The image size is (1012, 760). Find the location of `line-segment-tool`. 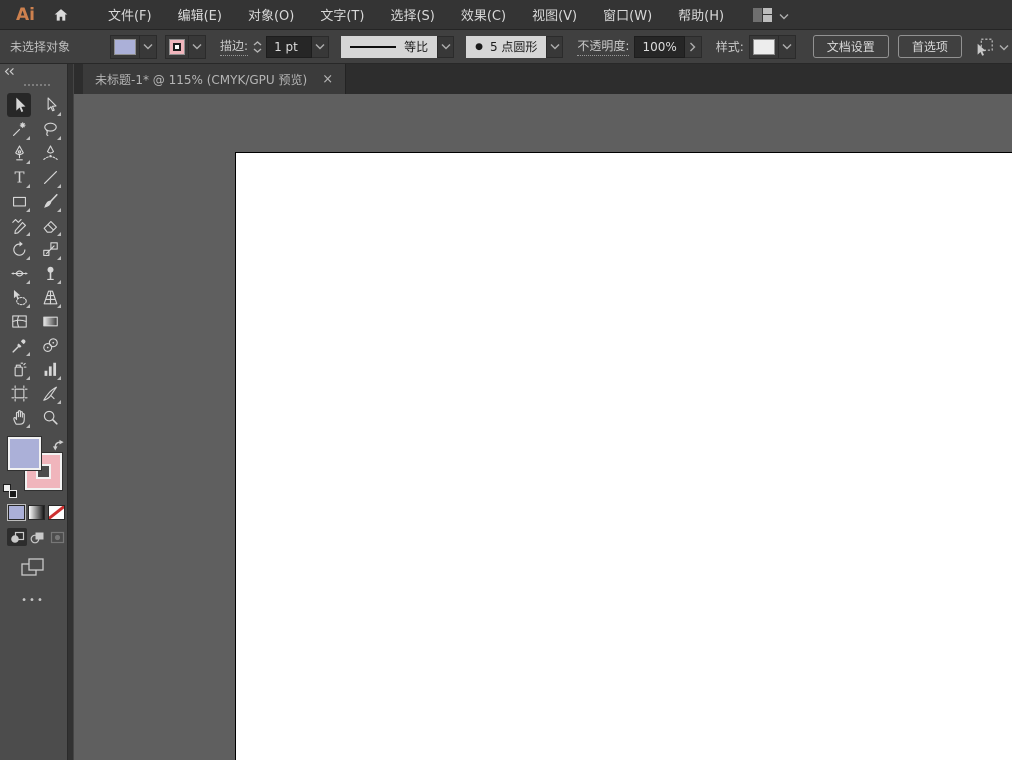

line-segment-tool is located at coordinates (50, 177).